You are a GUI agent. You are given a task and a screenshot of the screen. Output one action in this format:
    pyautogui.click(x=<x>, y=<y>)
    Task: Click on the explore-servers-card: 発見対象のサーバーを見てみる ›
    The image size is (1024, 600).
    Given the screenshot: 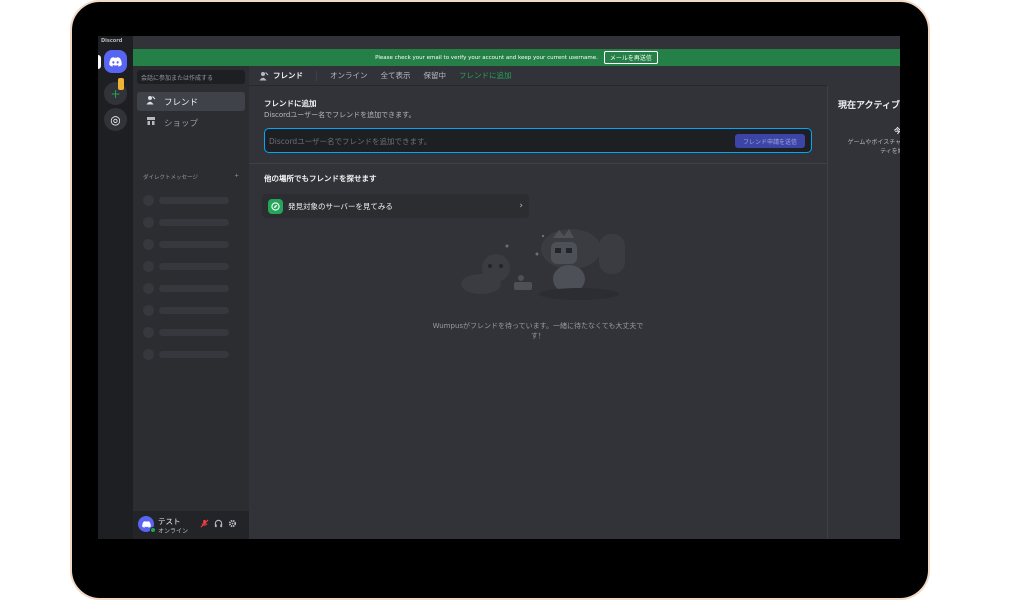 What is the action you would take?
    pyautogui.click(x=395, y=206)
    